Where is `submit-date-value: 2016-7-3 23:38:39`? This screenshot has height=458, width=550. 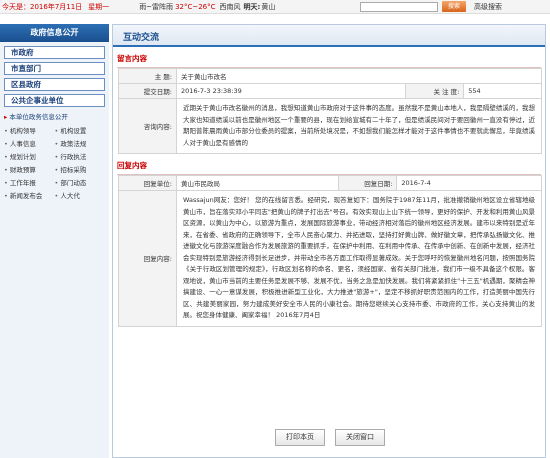
submit-date-value: 2016-7-3 23:38:39 is located at coordinates (291, 91).